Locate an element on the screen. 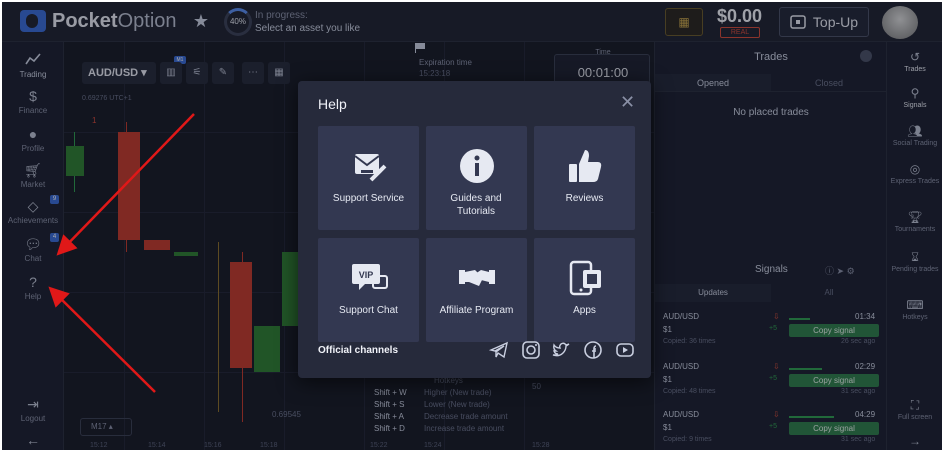  sidebar-item-tournaments: 🏆︎ Tournaments is located at coordinates (914, 222).